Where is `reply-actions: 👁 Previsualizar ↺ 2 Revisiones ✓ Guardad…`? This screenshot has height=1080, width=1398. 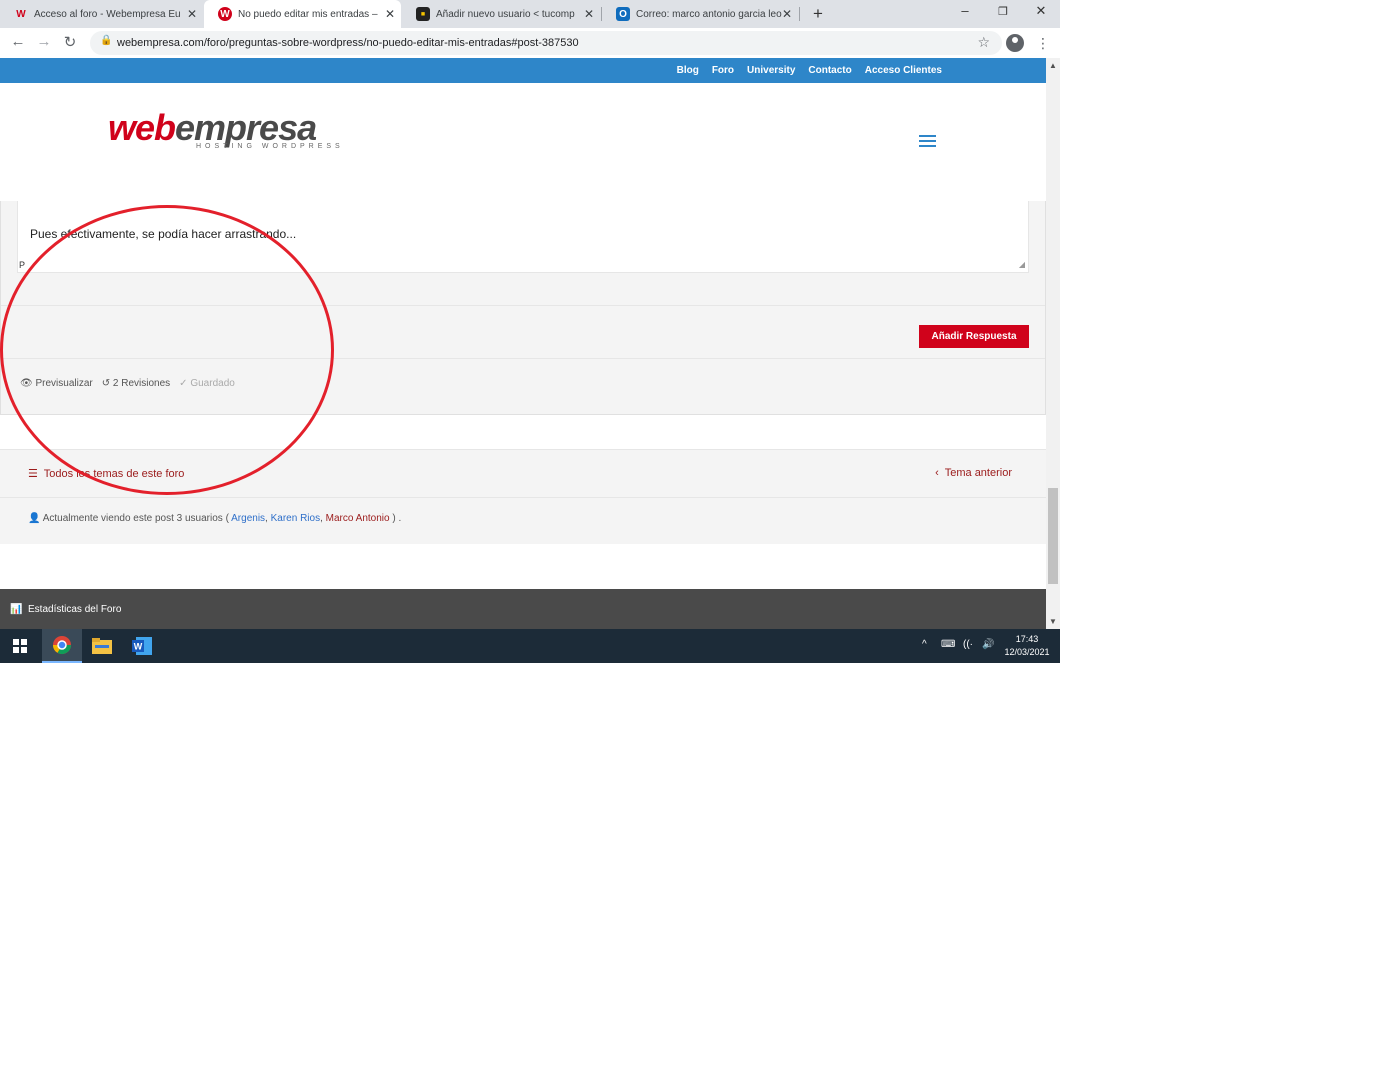 reply-actions: 👁 Previsualizar ↺ 2 Revisiones ✓ Guardad… is located at coordinates (127, 383).